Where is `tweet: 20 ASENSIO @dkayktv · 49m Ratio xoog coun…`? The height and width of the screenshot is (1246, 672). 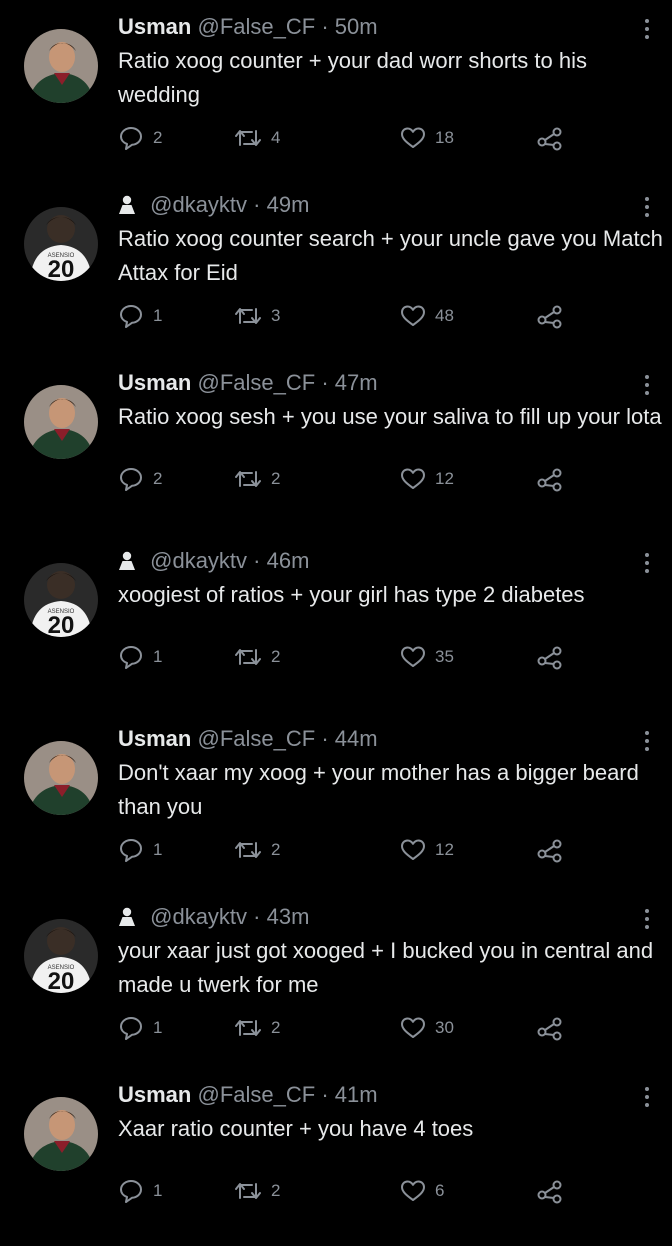 tweet: 20 ASENSIO @dkayktv · 49m Ratio xoog coun… is located at coordinates (336, 267).